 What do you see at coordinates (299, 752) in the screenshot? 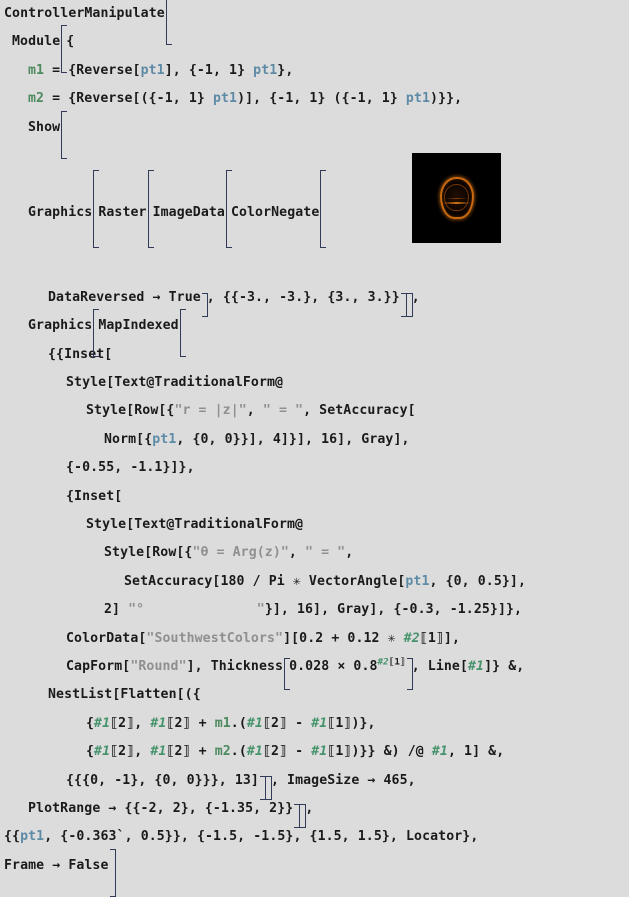
I see `token-minus: -` at bounding box center [299, 752].